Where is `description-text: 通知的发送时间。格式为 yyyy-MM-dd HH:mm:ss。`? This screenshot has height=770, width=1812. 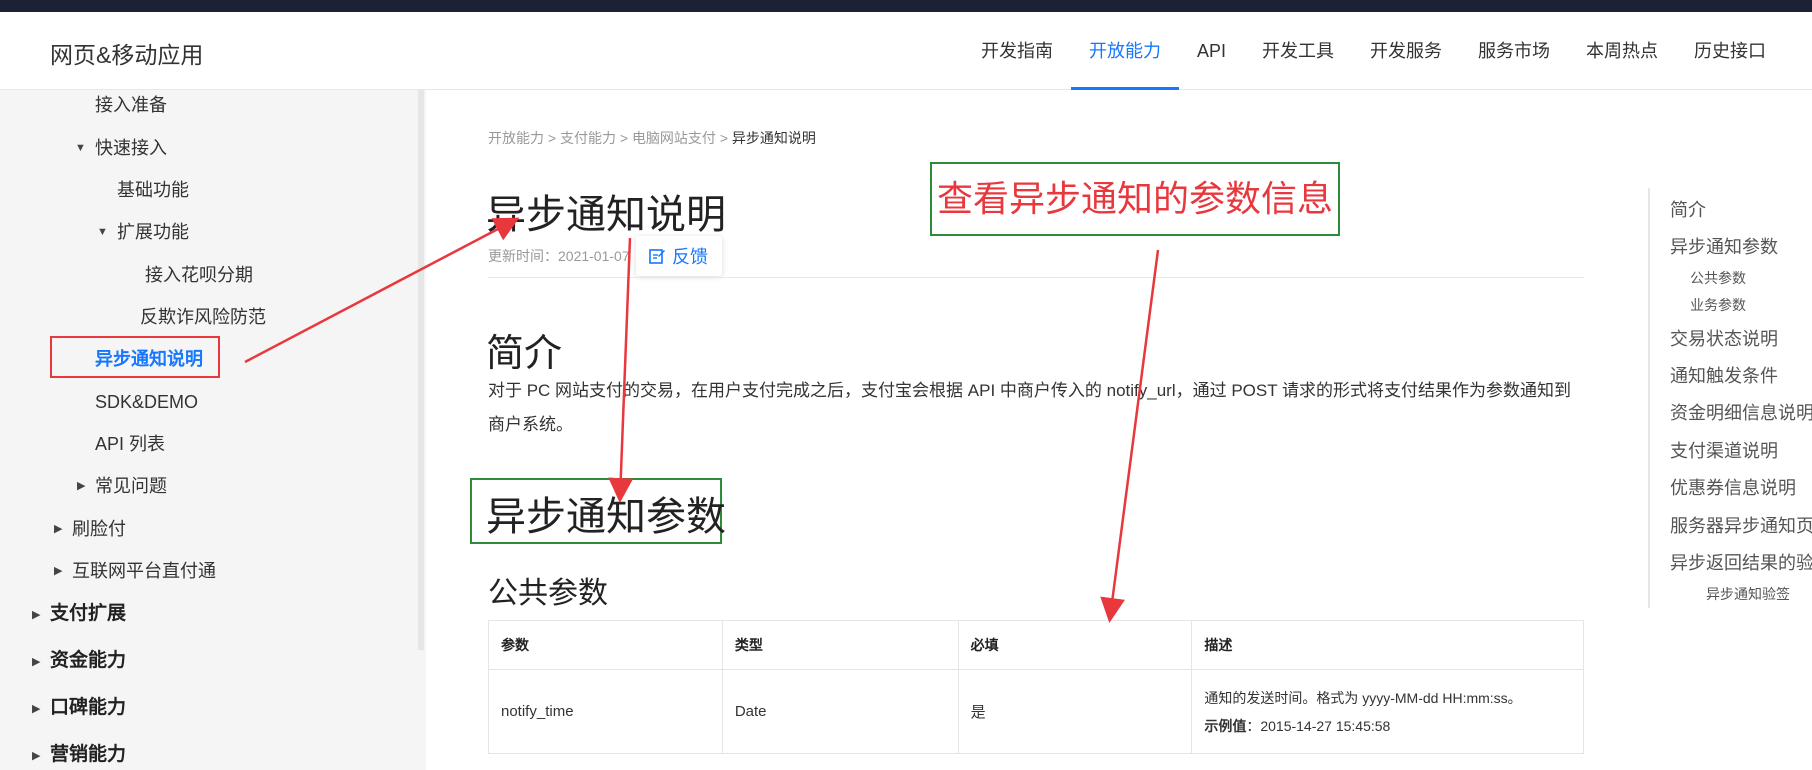
description-text: 通知的发送时间。格式为 yyyy-MM-dd HH:mm:ss。 is located at coordinates (1363, 697).